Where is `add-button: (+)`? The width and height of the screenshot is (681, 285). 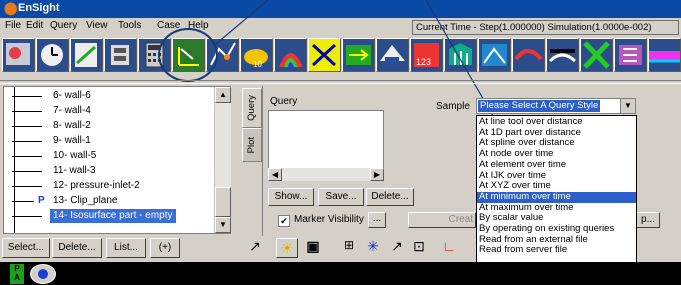 add-button: (+) is located at coordinates (165, 248).